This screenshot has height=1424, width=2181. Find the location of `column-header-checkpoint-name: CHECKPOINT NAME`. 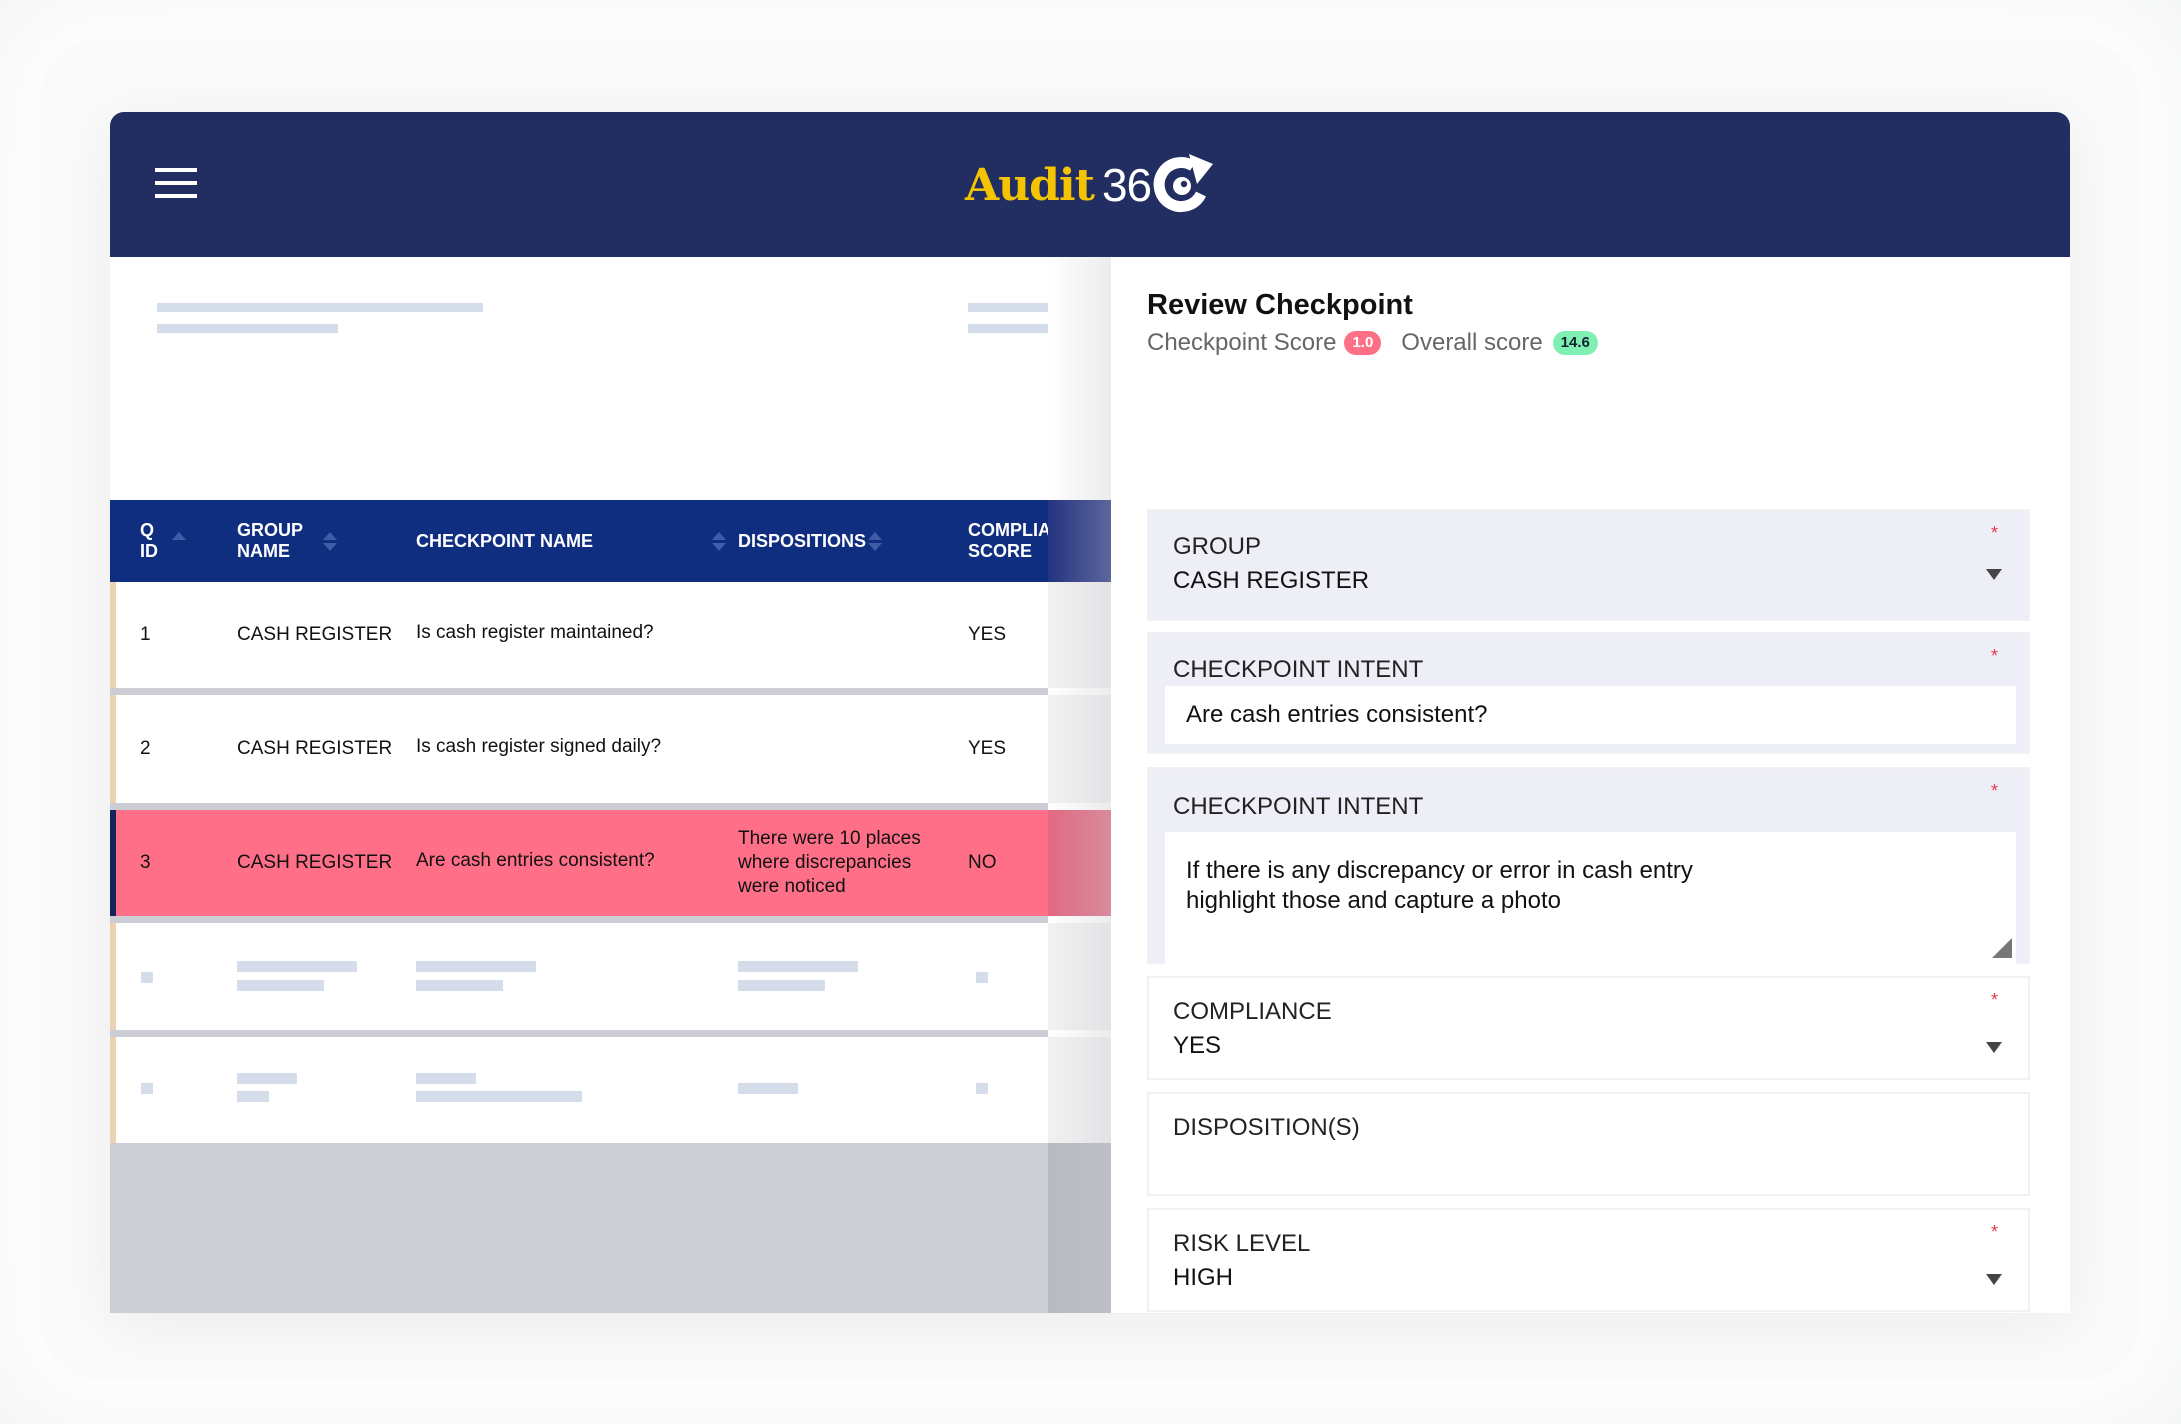

column-header-checkpoint-name: CHECKPOINT NAME is located at coordinates (571, 541).